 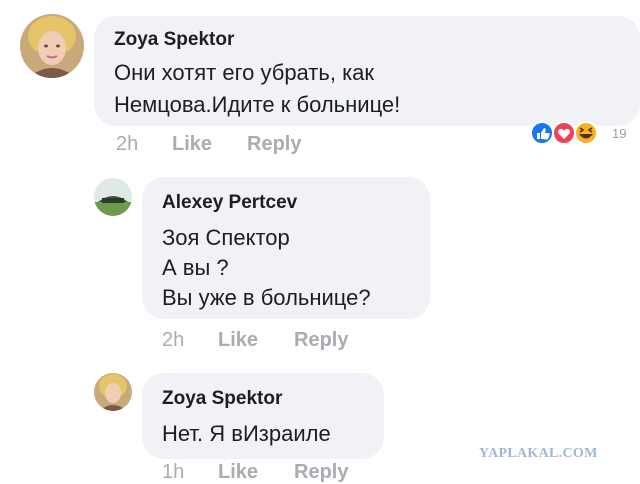 What do you see at coordinates (619, 133) in the screenshot?
I see `reaction-count: 19` at bounding box center [619, 133].